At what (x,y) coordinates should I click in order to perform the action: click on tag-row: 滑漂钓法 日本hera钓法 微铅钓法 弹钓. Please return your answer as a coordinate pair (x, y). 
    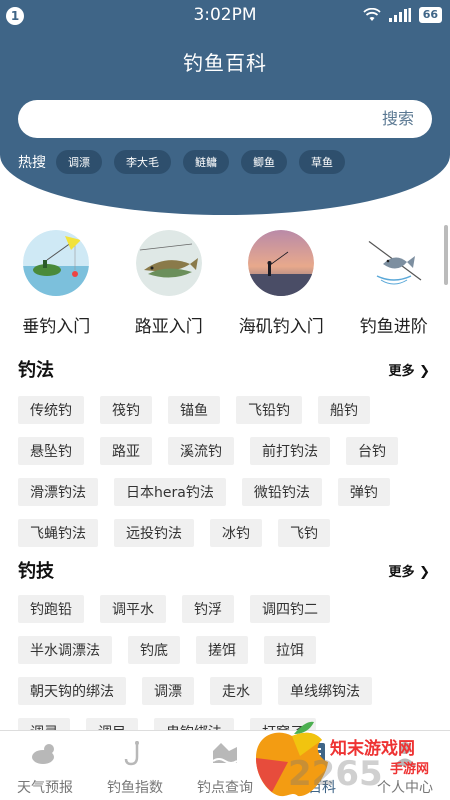
    Looking at the image, I should click on (234, 498).